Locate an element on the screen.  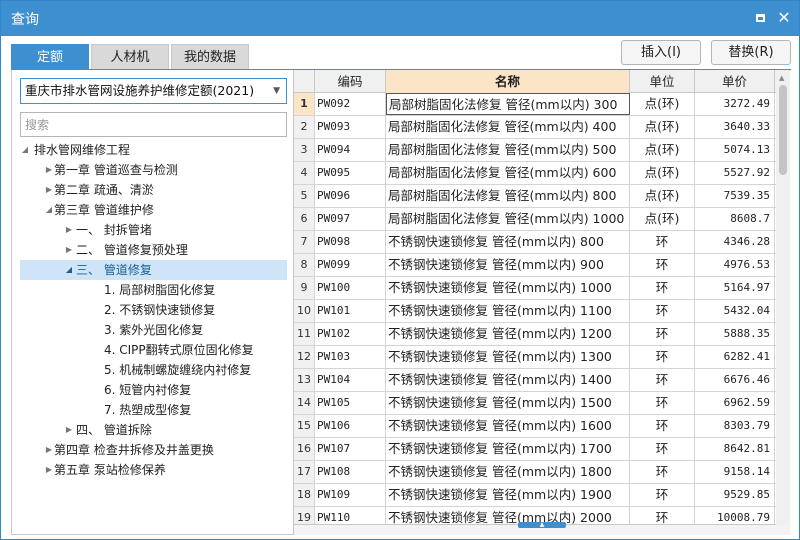
tree-node-item-7: 7. 热塑成型修复 is located at coordinates (152, 410).